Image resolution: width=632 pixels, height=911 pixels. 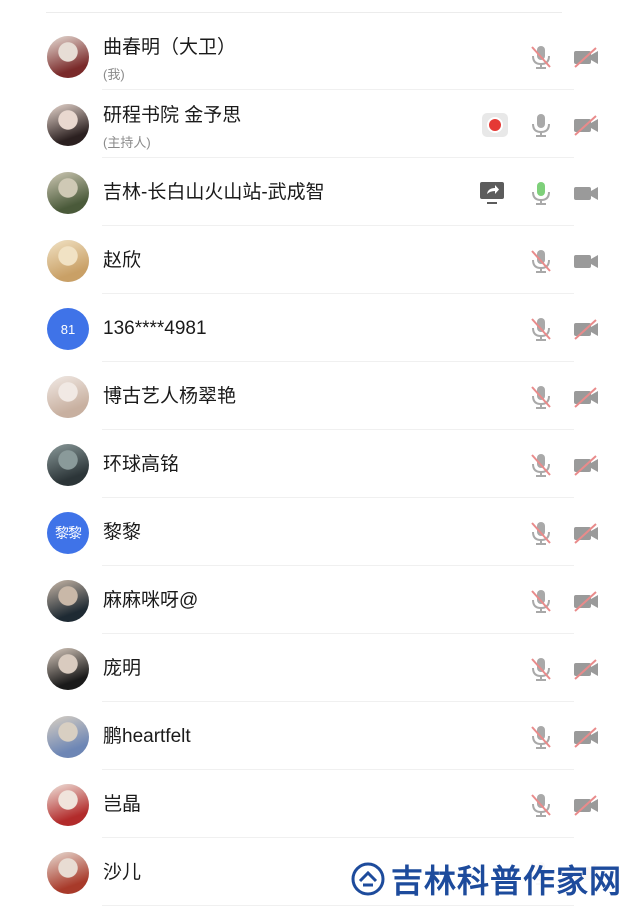 What do you see at coordinates (316, 600) in the screenshot?
I see `participant-row: 麻麻咪呀@` at bounding box center [316, 600].